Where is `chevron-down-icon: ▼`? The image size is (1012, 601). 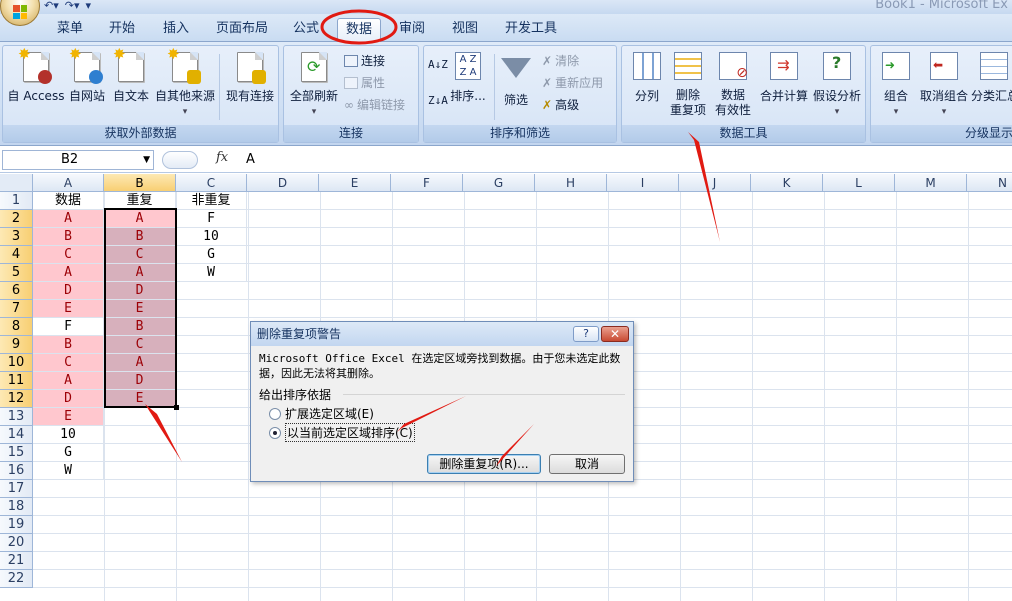
chevron-down-icon: ▼ is located at coordinates (146, 160).